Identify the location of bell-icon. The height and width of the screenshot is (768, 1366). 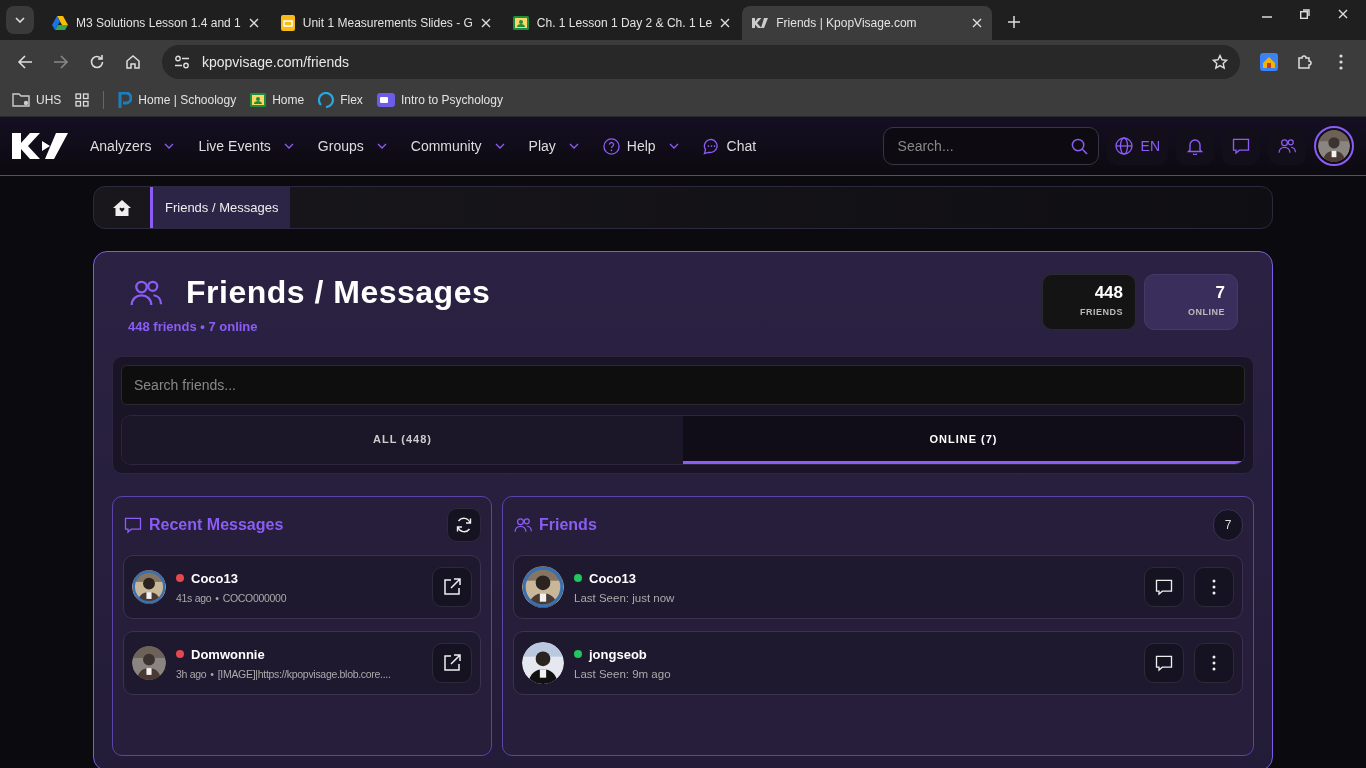
(1195, 146).